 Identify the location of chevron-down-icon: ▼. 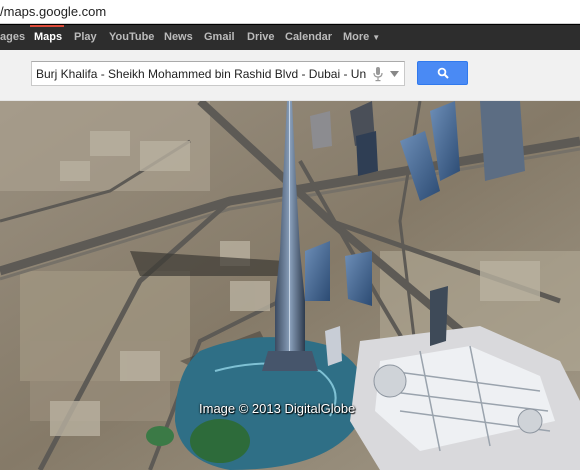
(376, 37).